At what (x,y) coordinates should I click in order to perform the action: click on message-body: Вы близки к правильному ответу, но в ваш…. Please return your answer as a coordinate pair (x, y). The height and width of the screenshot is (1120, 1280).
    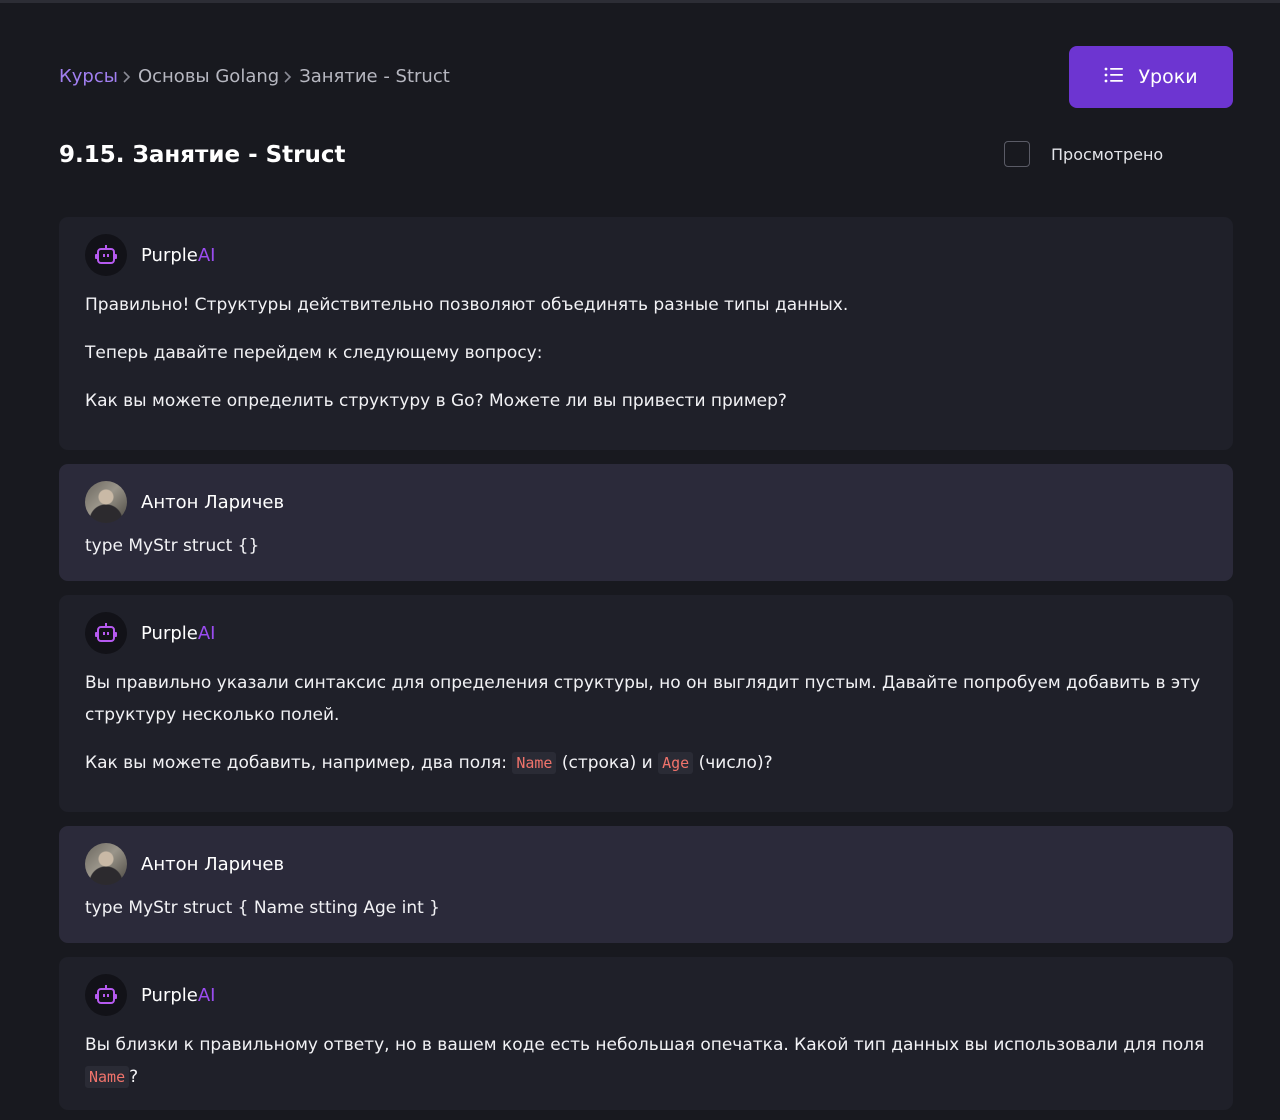
    Looking at the image, I should click on (646, 1061).